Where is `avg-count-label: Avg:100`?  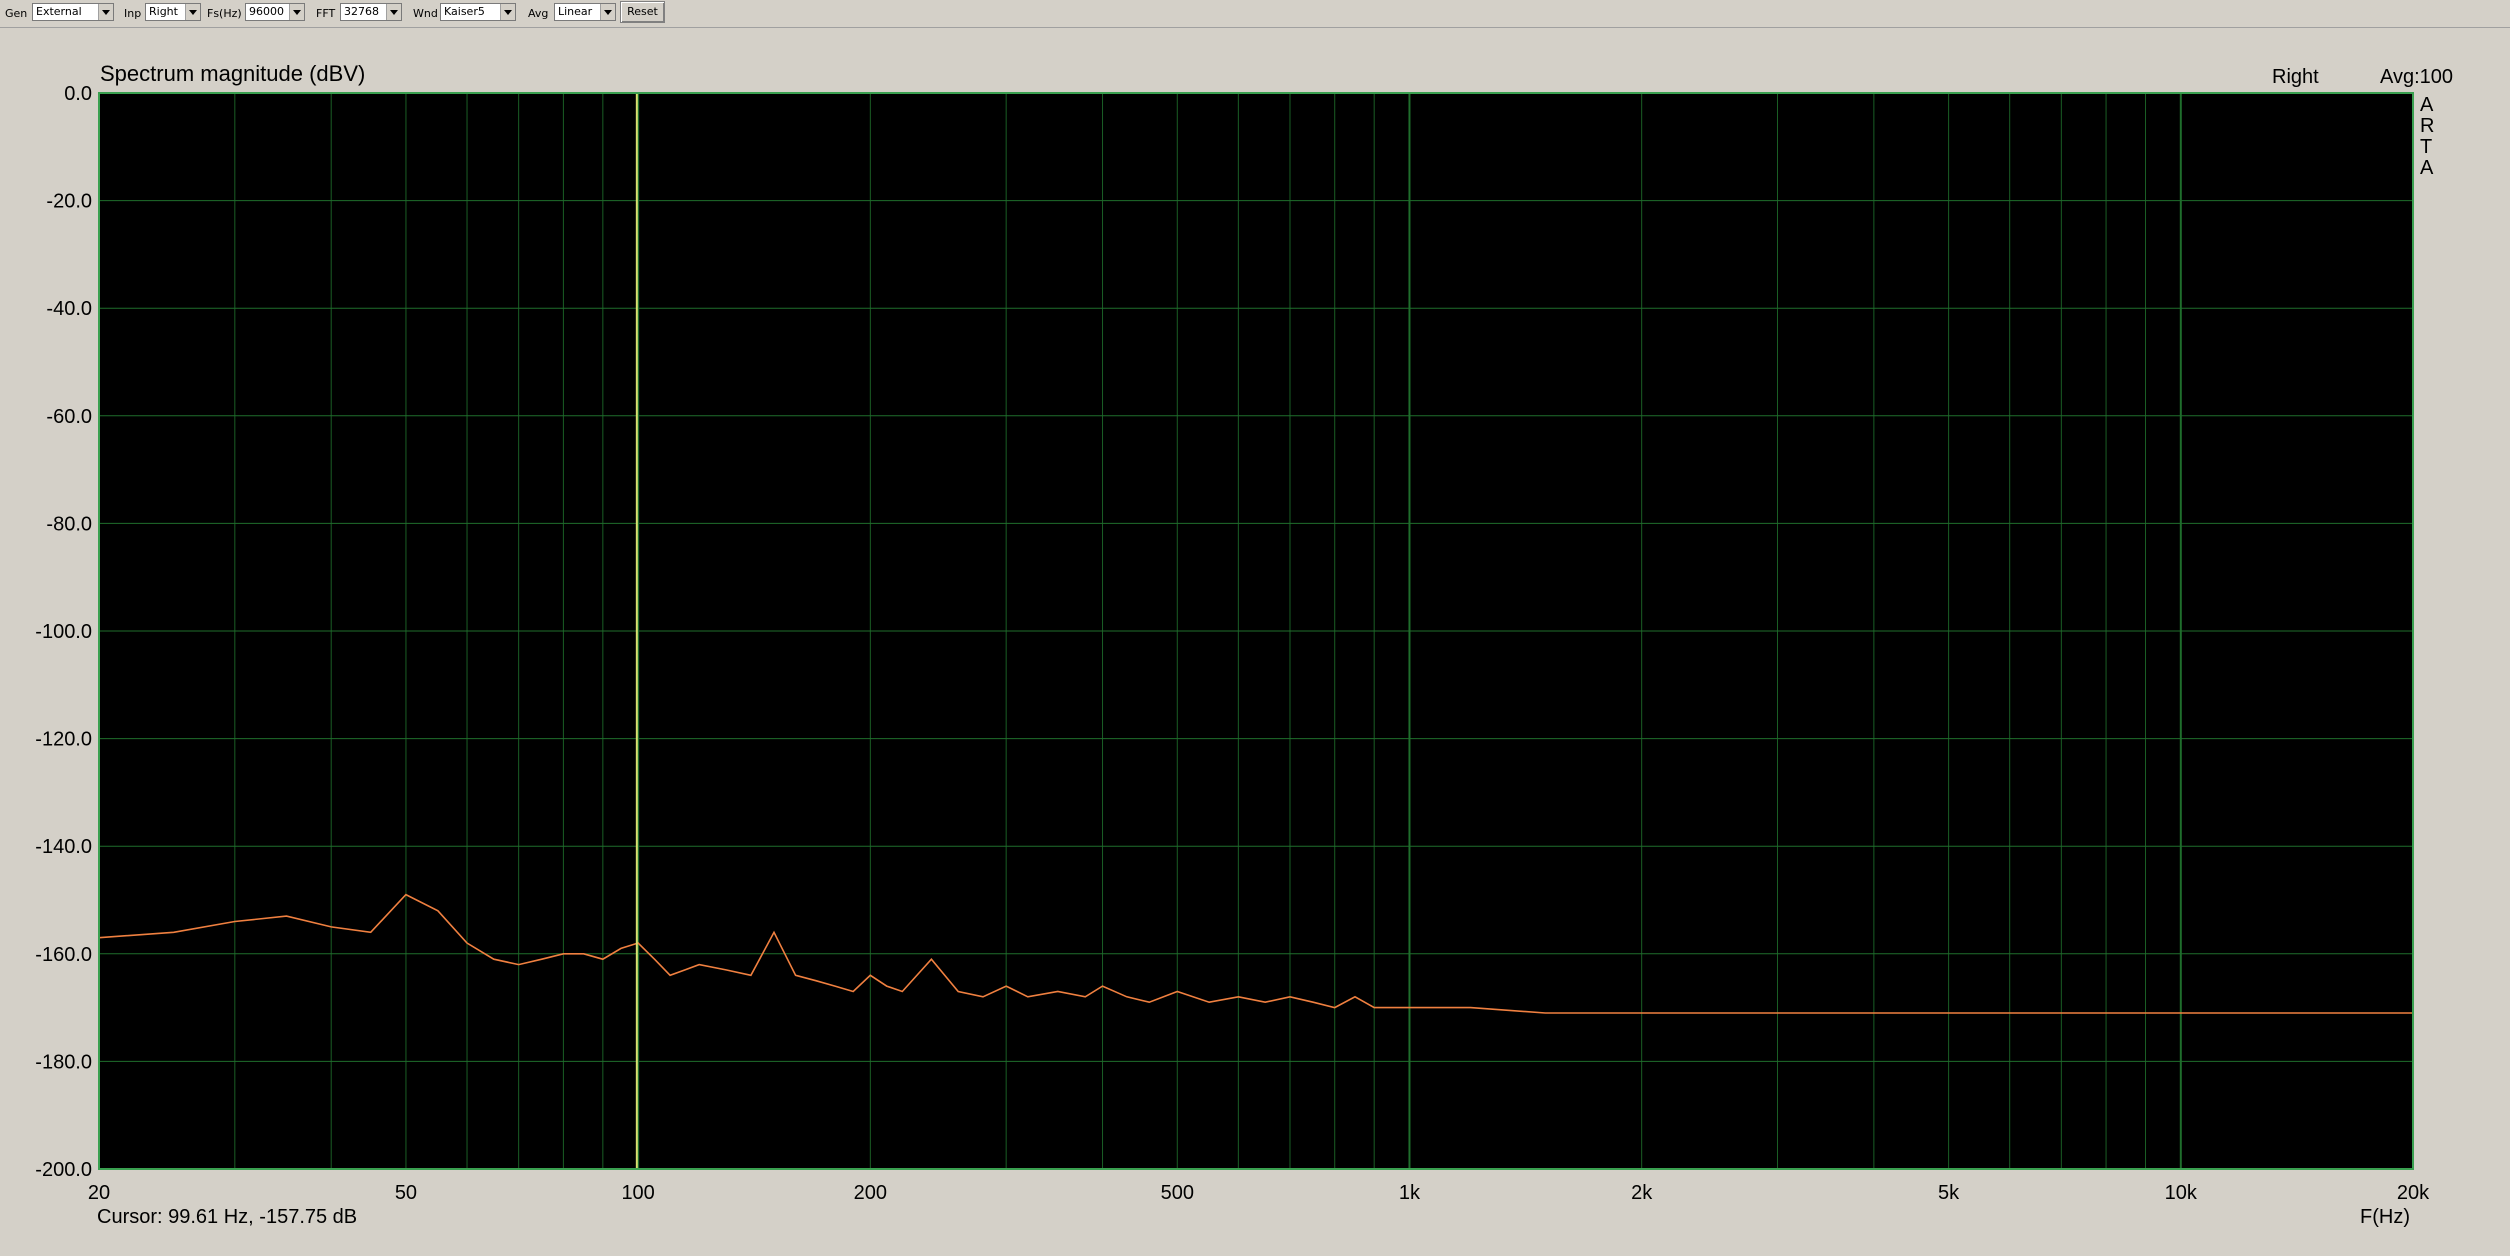
avg-count-label: Avg:100 is located at coordinates (2416, 77).